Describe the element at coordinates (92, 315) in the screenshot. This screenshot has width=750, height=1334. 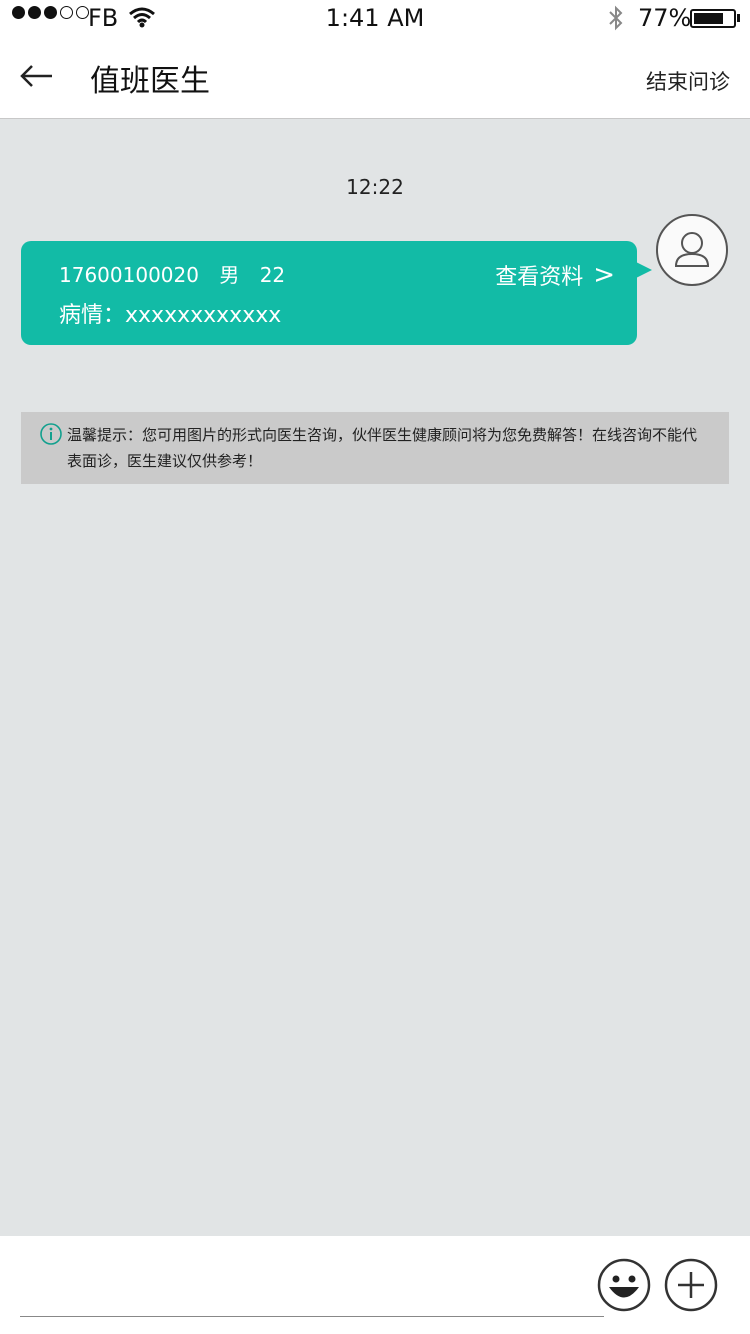
I see `condition-label: 病情：` at that location.